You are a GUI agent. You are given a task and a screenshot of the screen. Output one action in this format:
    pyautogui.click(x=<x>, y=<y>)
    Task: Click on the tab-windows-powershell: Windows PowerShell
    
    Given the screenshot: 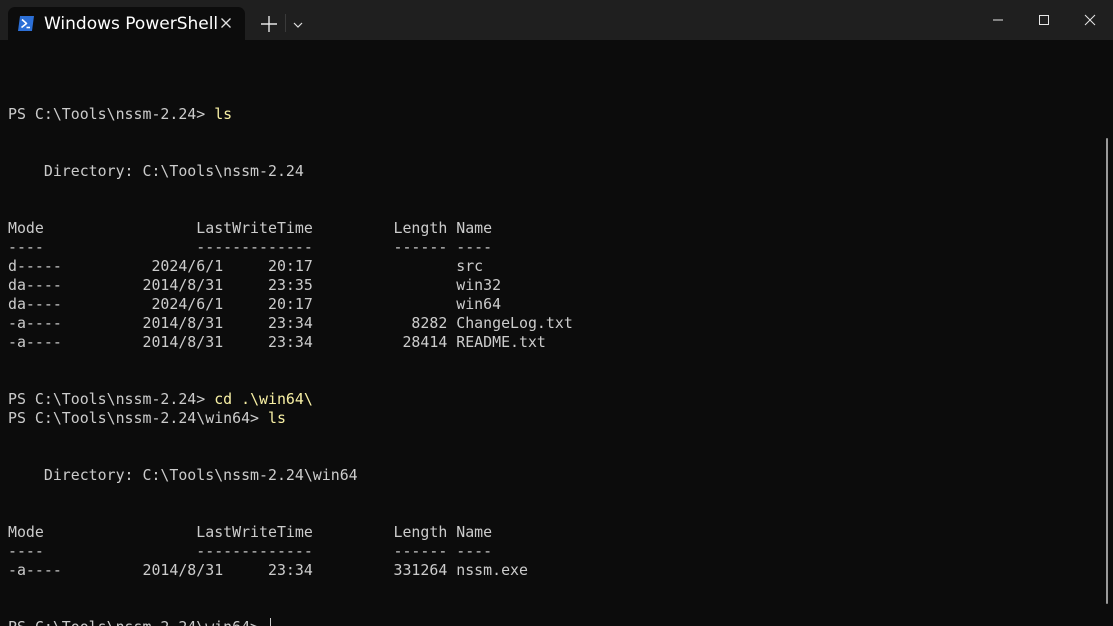 What is the action you would take?
    pyautogui.click(x=126, y=23)
    